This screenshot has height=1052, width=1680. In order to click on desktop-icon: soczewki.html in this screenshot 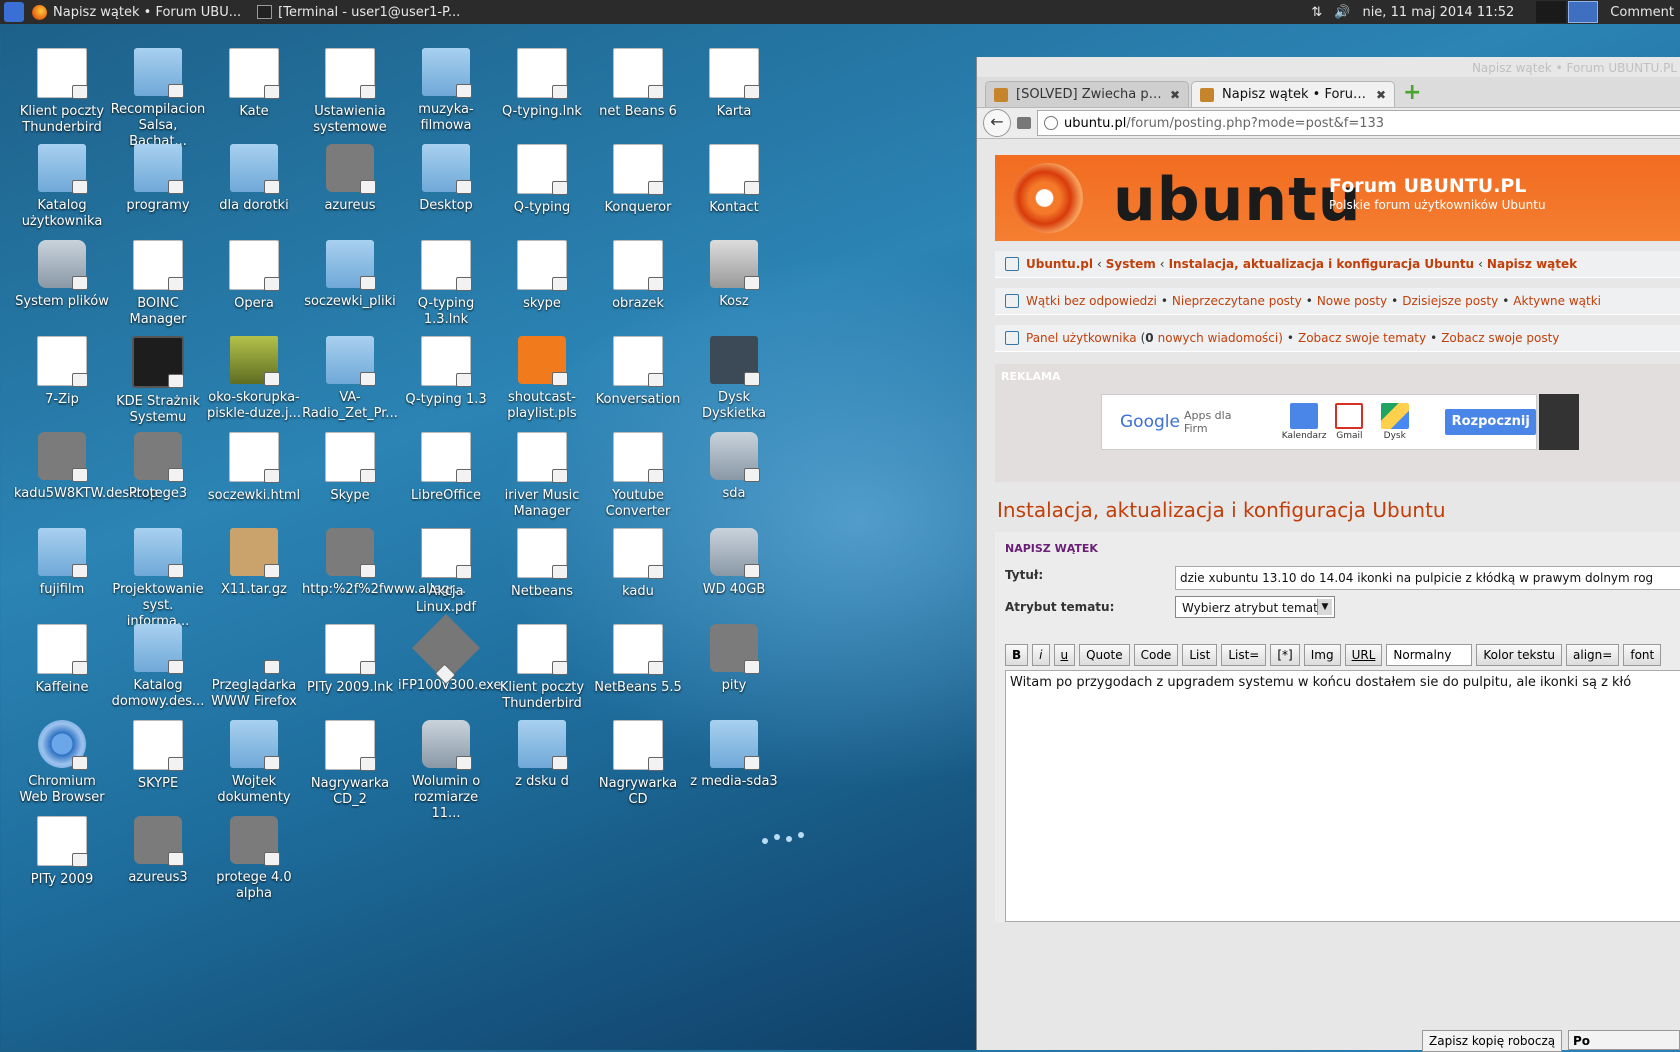, I will do `click(254, 468)`.